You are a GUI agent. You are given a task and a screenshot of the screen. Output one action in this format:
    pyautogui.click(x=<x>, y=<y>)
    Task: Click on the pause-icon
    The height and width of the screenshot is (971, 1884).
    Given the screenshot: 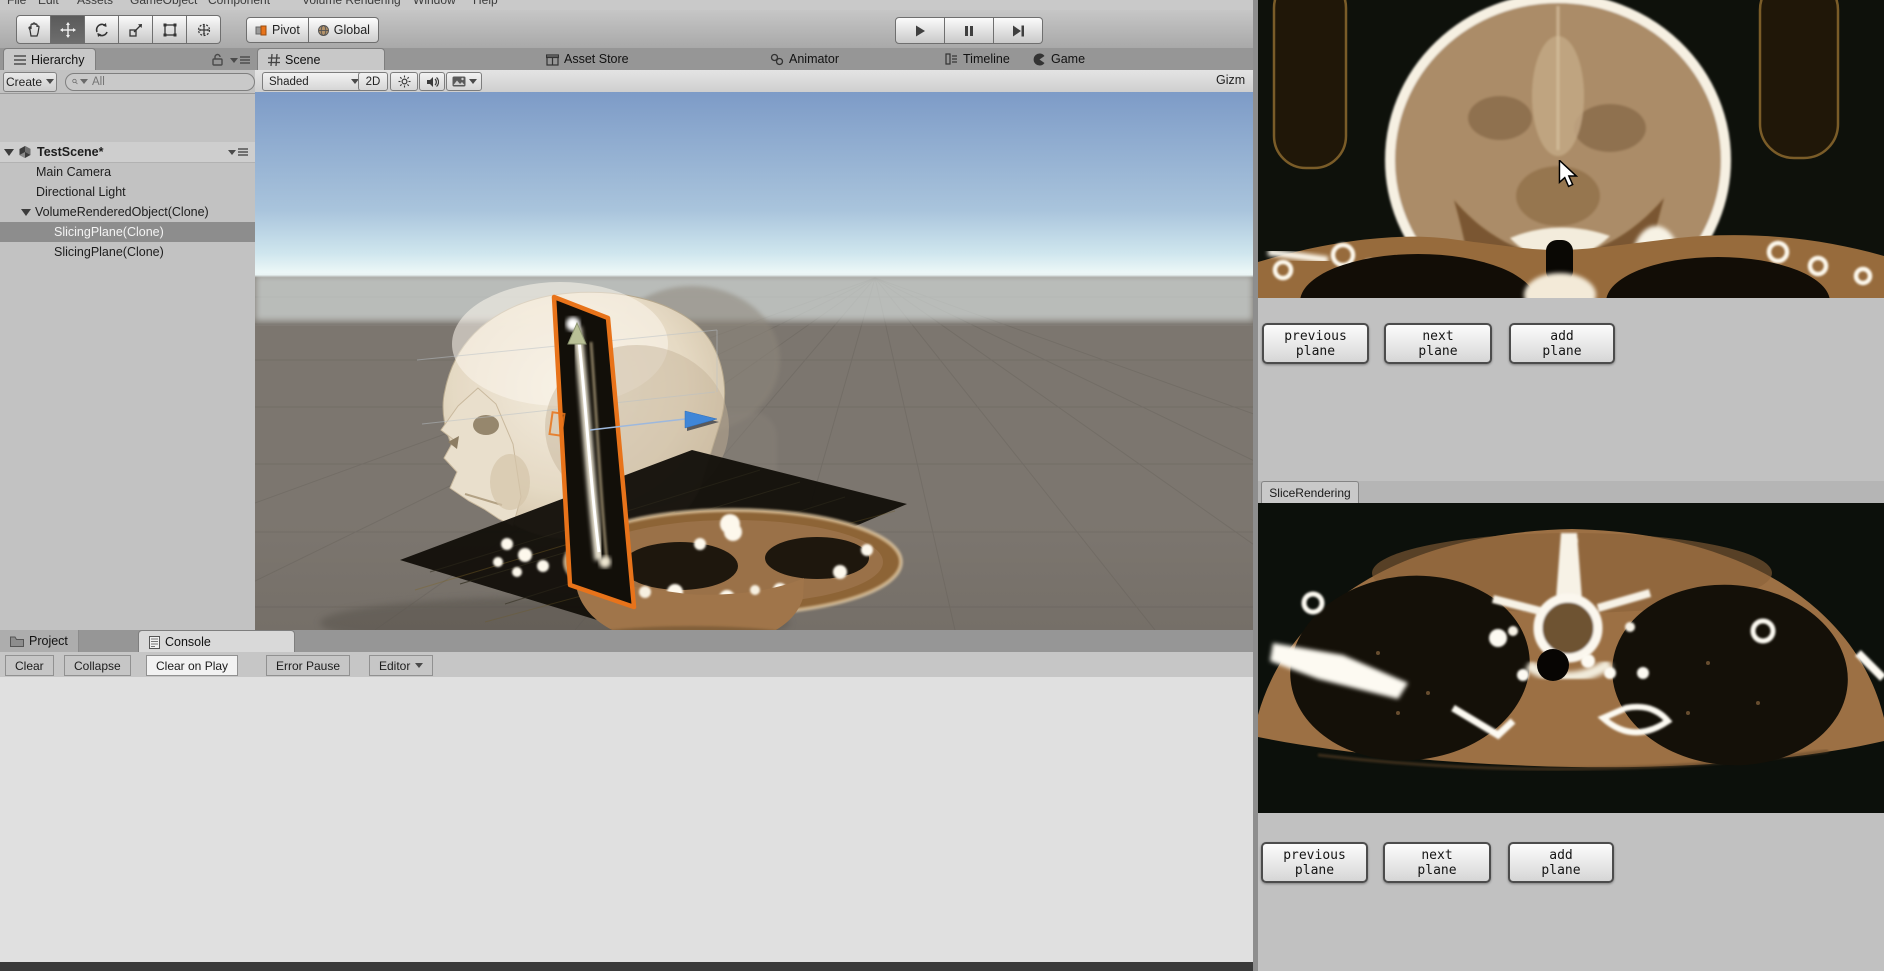 What is the action you would take?
    pyautogui.click(x=969, y=30)
    